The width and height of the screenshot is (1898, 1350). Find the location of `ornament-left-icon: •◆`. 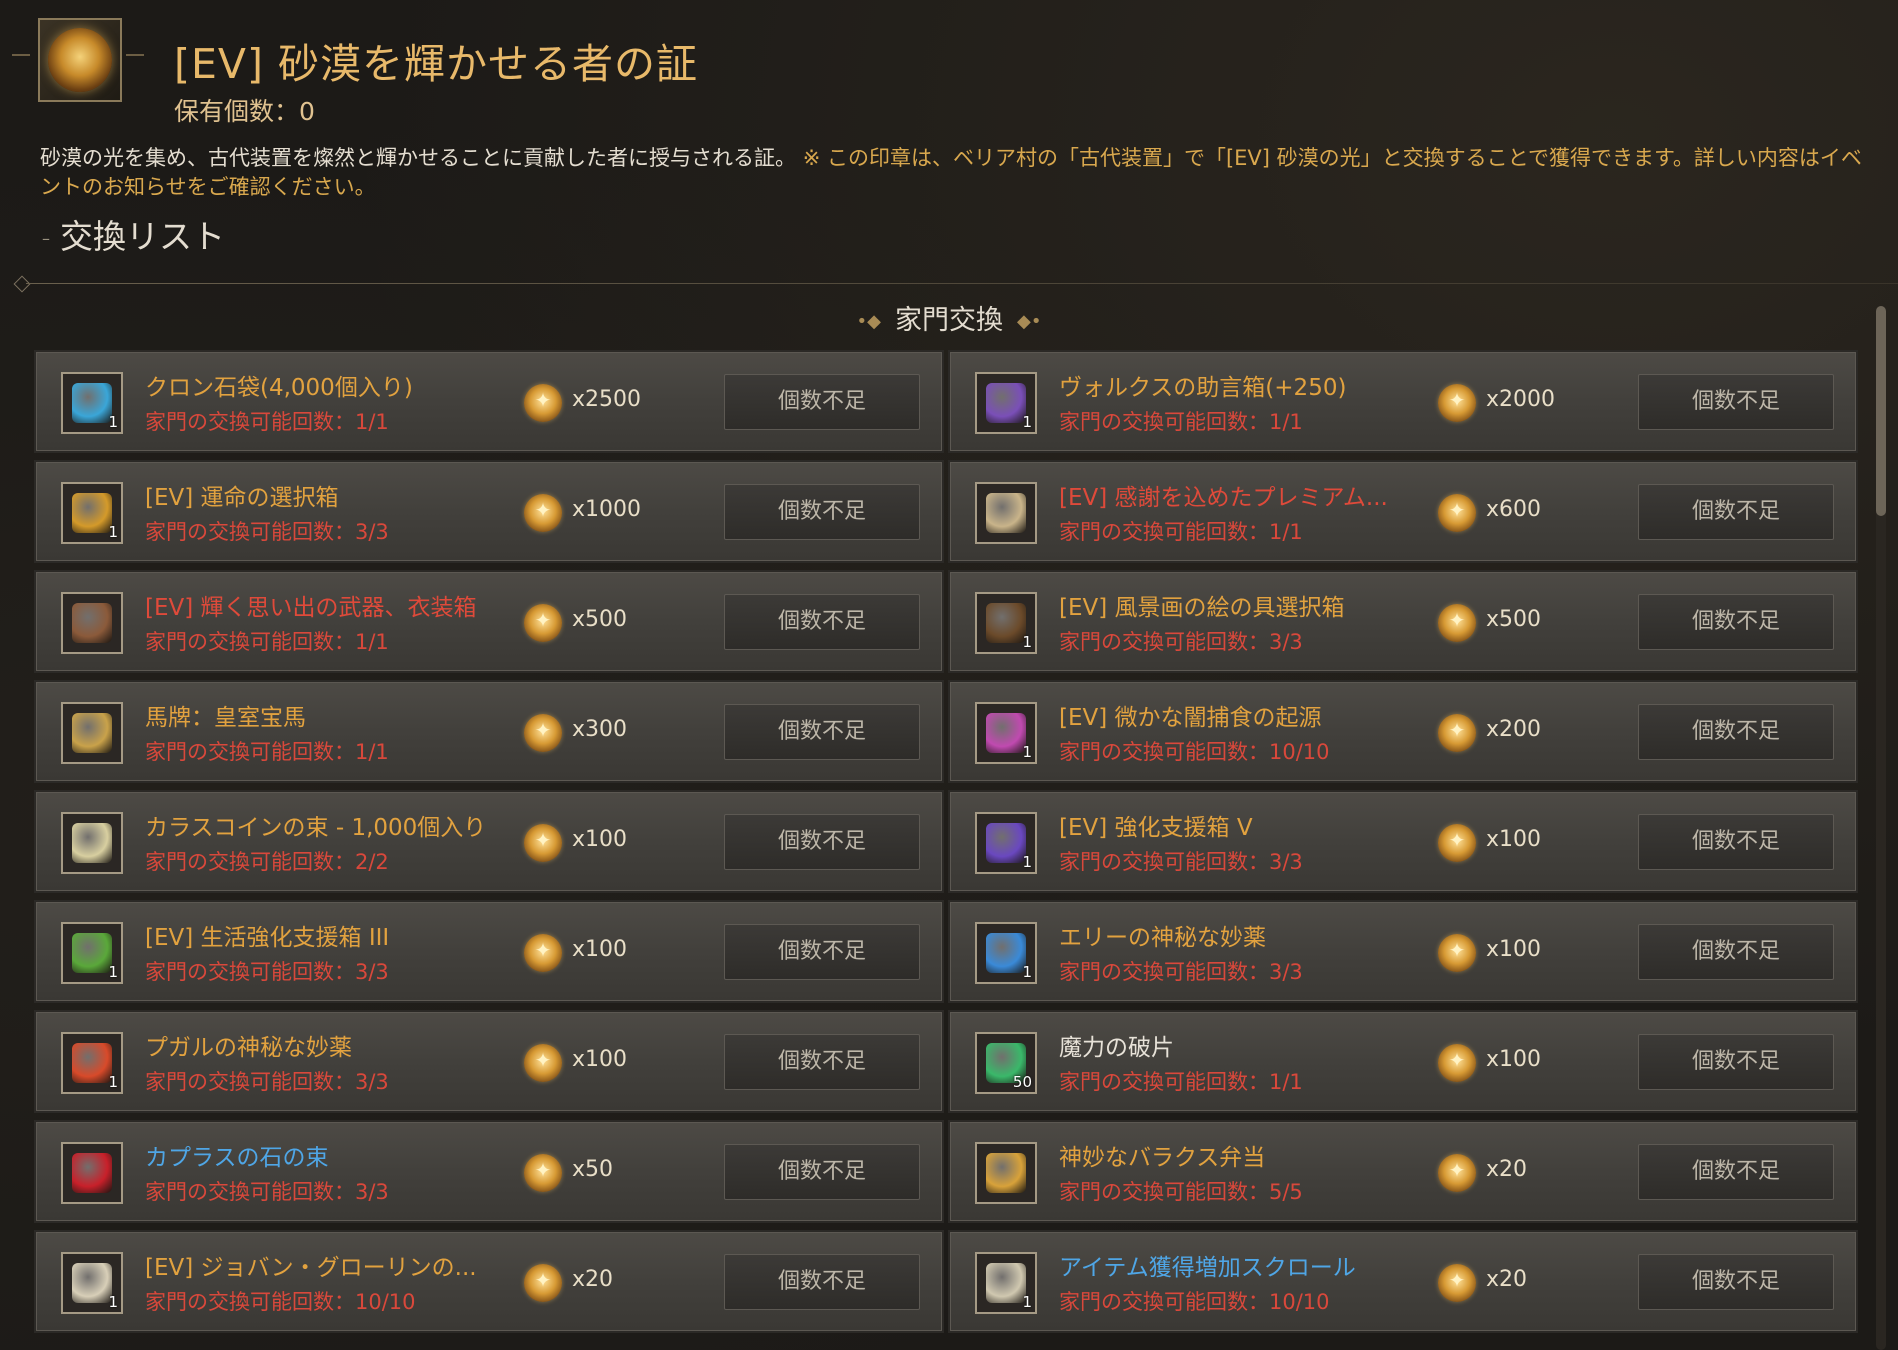

ornament-left-icon: •◆ is located at coordinates (868, 321).